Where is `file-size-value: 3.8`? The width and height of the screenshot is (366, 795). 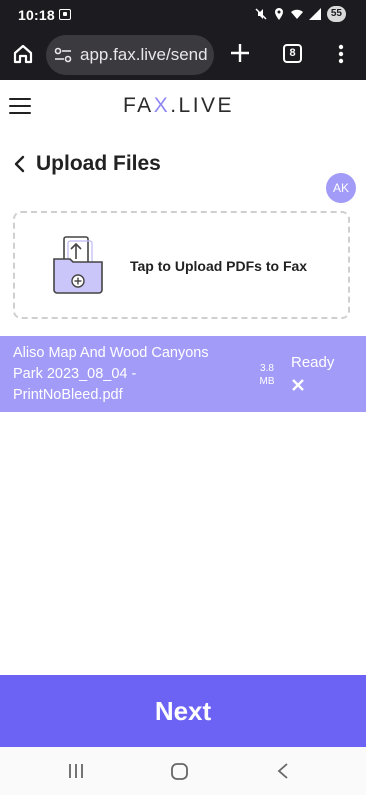 file-size-value: 3.8 is located at coordinates (267, 368).